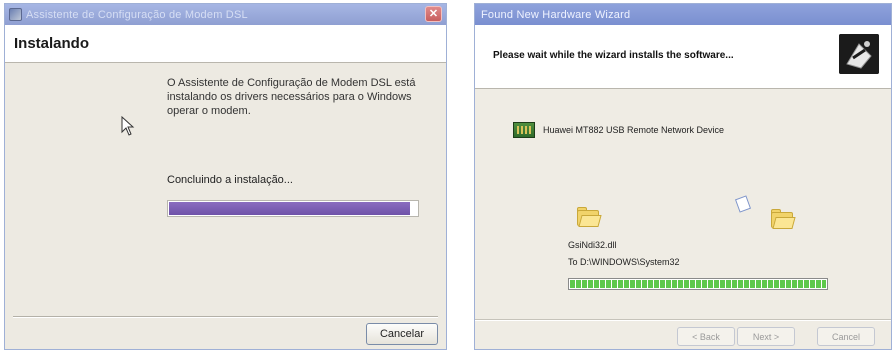  Describe the element at coordinates (128, 126) in the screenshot. I see `mouse-cursor-icon` at that location.